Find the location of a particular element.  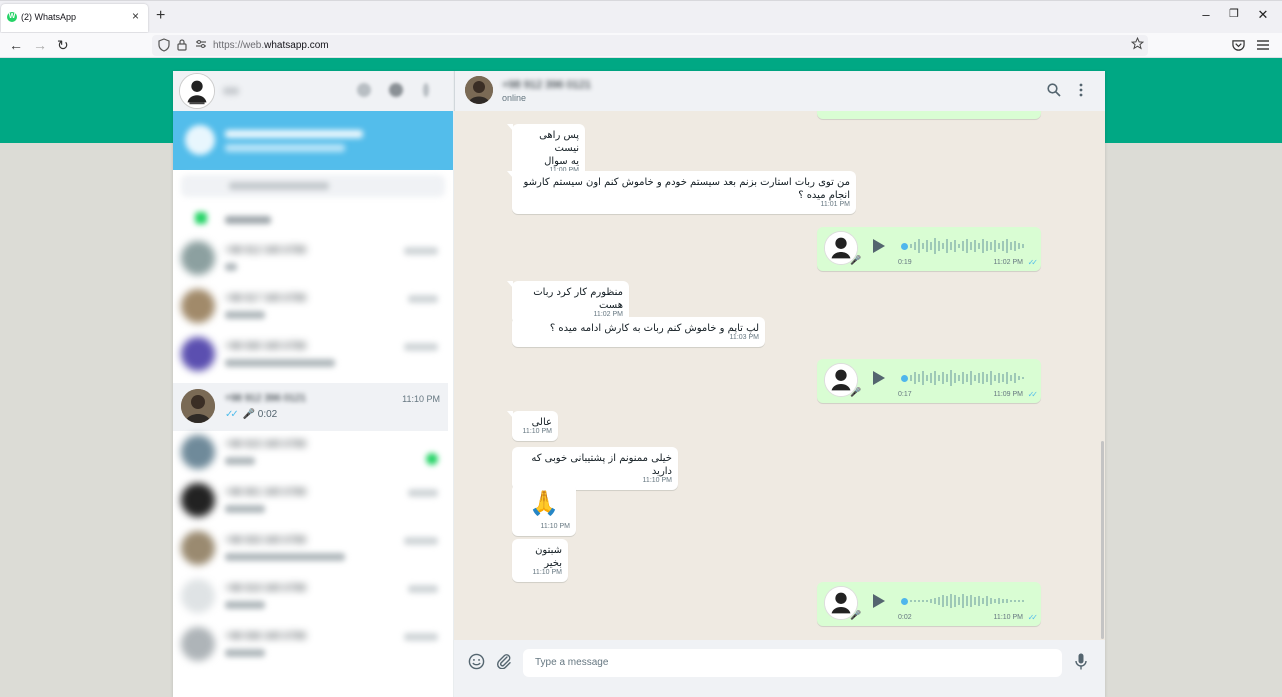

chat-list-item: +98 912 345 6789 is located at coordinates (310, 259).